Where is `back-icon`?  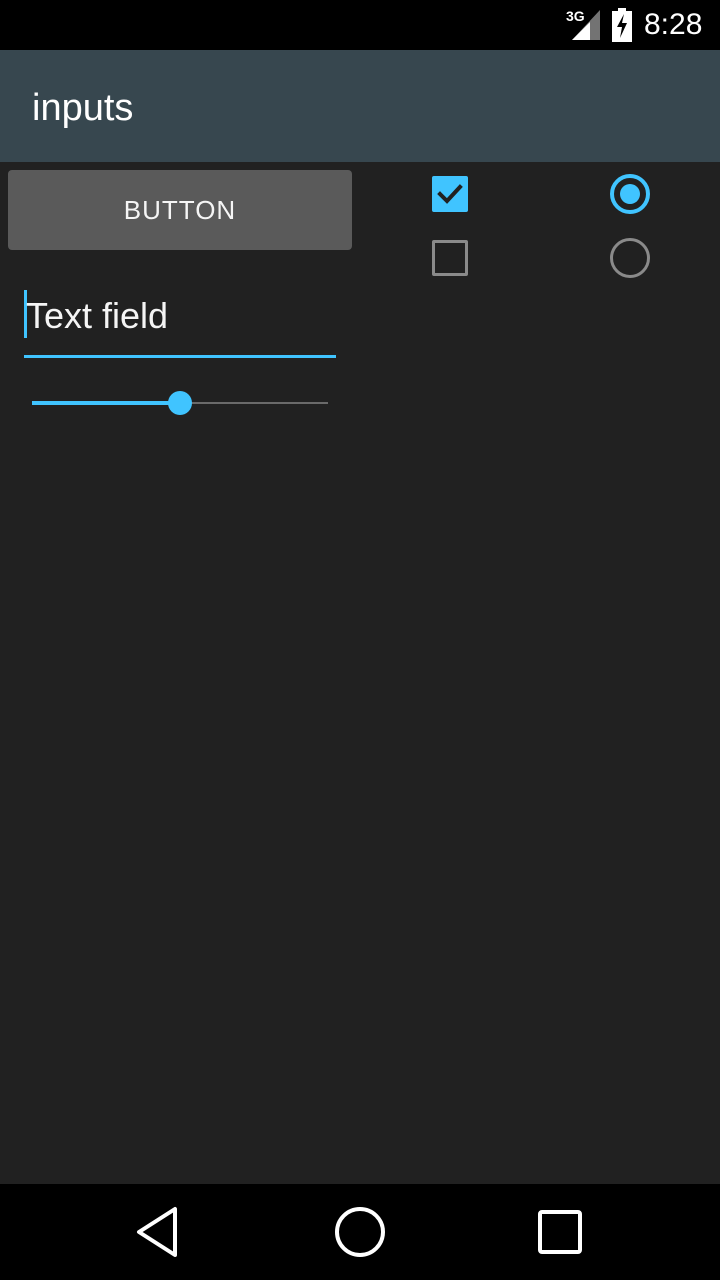
back-icon is located at coordinates (157, 1232).